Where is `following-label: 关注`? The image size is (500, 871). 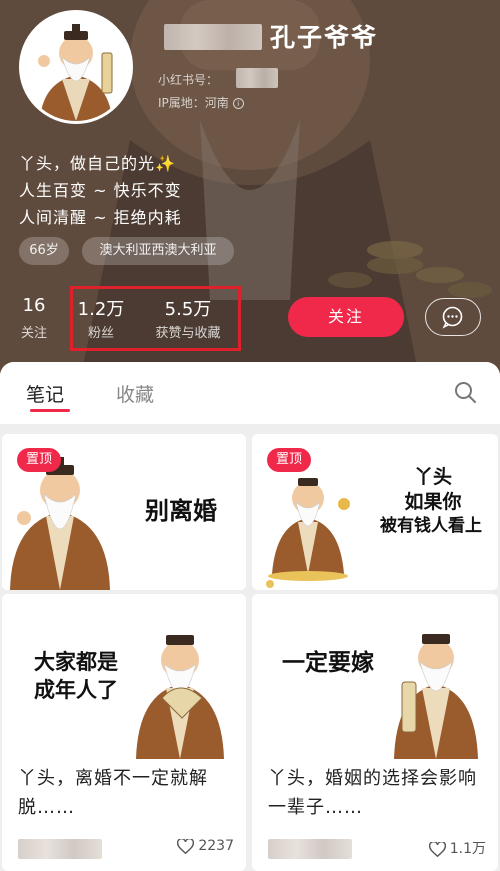 following-label: 关注 is located at coordinates (34, 331).